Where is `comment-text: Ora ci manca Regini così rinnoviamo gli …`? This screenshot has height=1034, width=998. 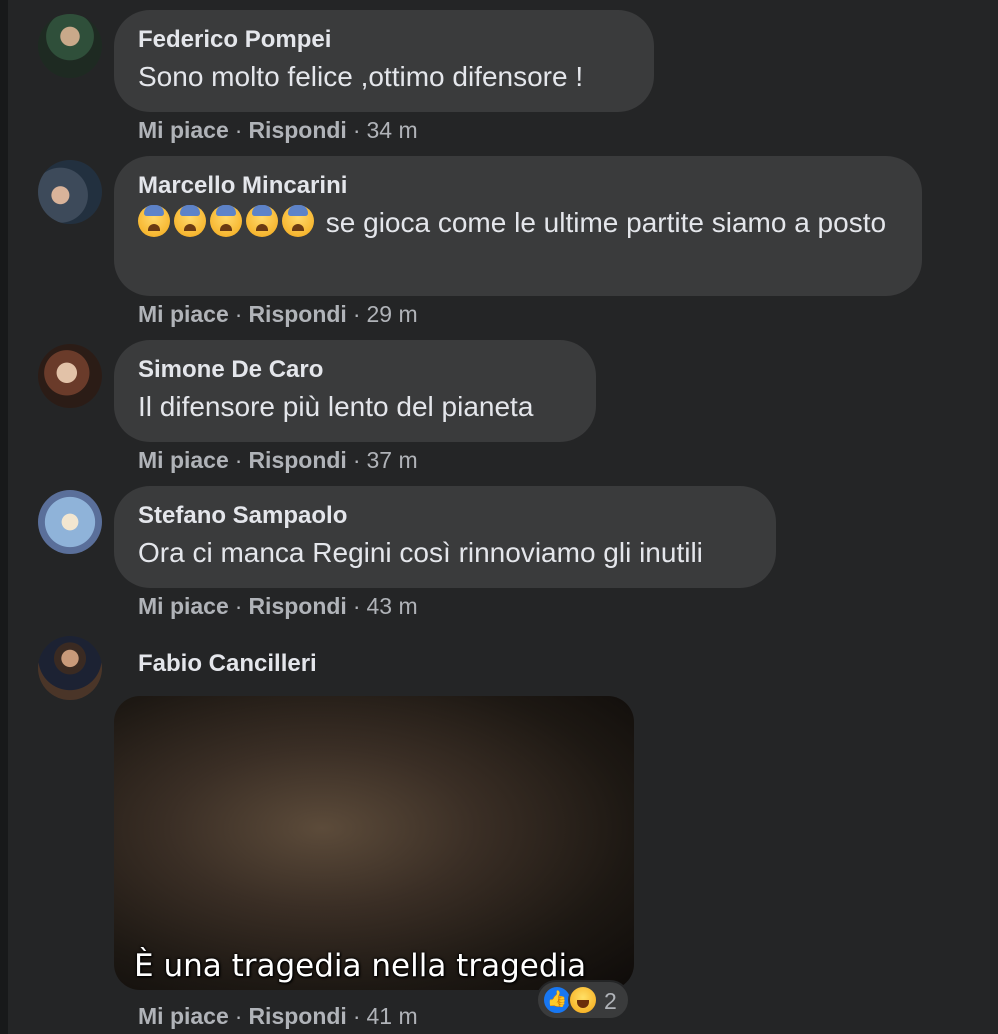
comment-text: Ora ci manca Regini così rinnoviamo gli … is located at coordinates (420, 552).